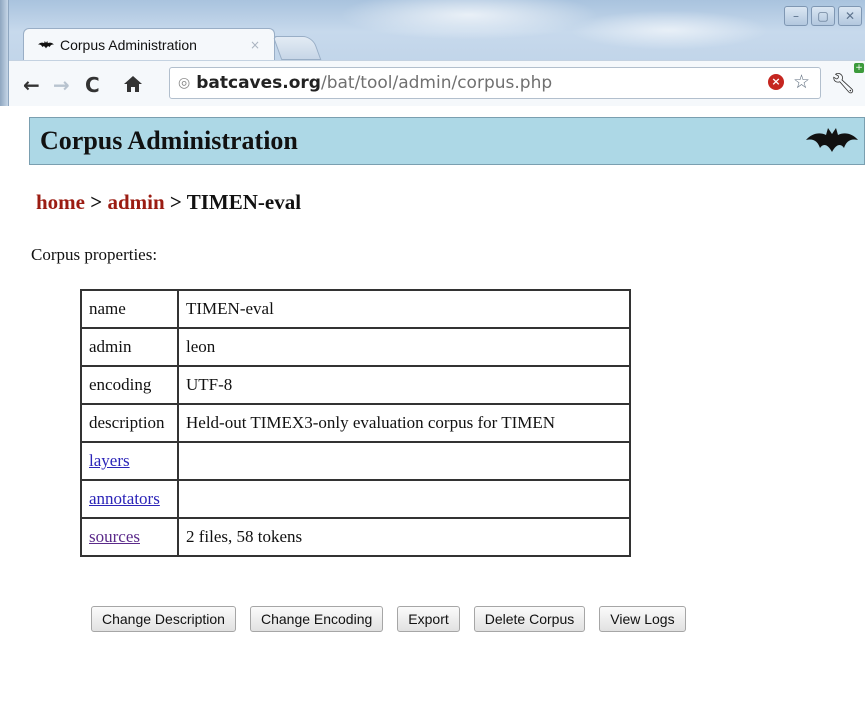 This screenshot has height=711, width=865. What do you see at coordinates (428, 619) in the screenshot?
I see `export-button: Export` at bounding box center [428, 619].